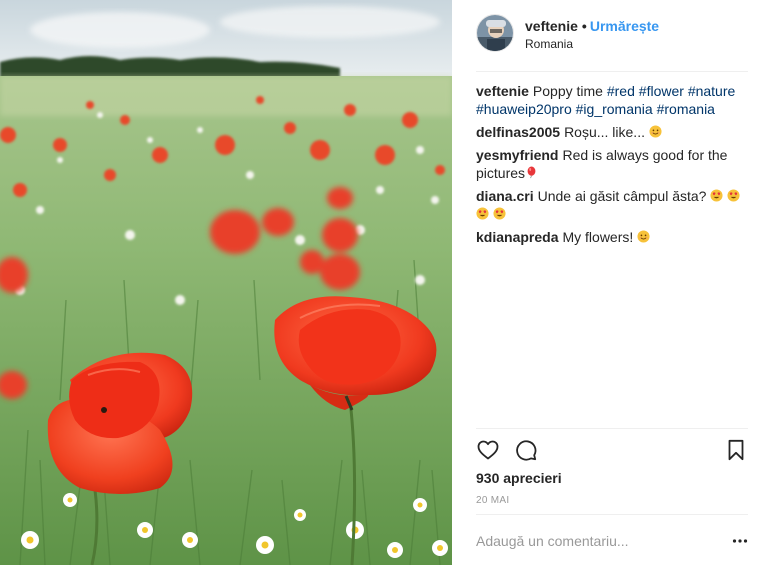 The height and width of the screenshot is (565, 768). Describe the element at coordinates (549, 44) in the screenshot. I see `post-location: Romania` at that location.